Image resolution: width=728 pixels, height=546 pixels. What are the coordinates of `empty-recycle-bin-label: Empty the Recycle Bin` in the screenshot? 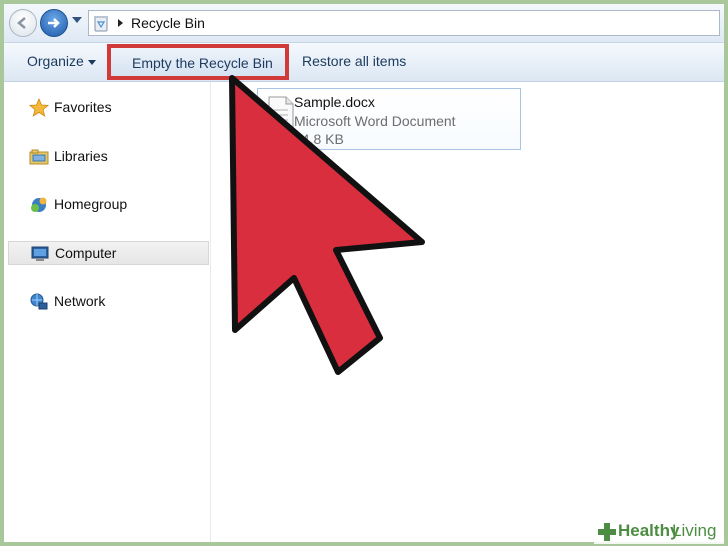 It's located at (202, 63).